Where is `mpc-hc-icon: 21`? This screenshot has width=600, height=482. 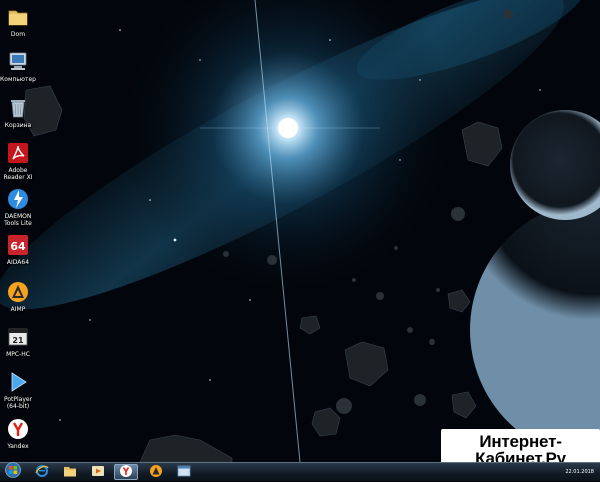
mpc-hc-icon: 21 is located at coordinates (18, 337).